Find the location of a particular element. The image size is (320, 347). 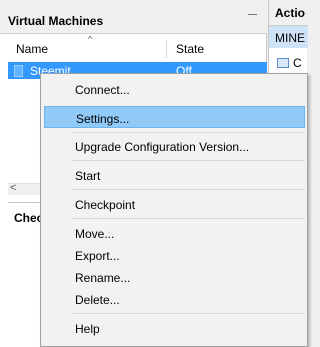

menu-item-help: Help is located at coordinates (174, 328).